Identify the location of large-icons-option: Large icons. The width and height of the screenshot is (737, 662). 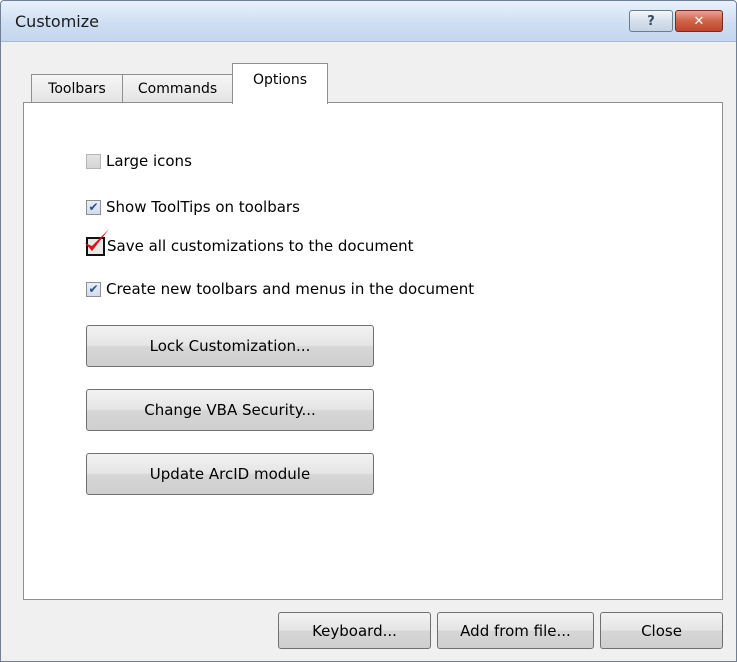
(139, 161).